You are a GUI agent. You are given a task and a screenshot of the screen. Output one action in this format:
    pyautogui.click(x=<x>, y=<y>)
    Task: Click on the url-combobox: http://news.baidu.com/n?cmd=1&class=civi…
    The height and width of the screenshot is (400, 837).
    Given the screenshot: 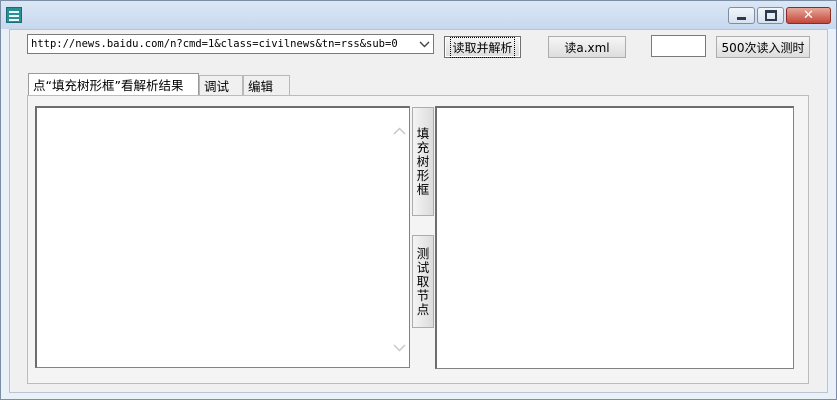 What is the action you would take?
    pyautogui.click(x=230, y=44)
    